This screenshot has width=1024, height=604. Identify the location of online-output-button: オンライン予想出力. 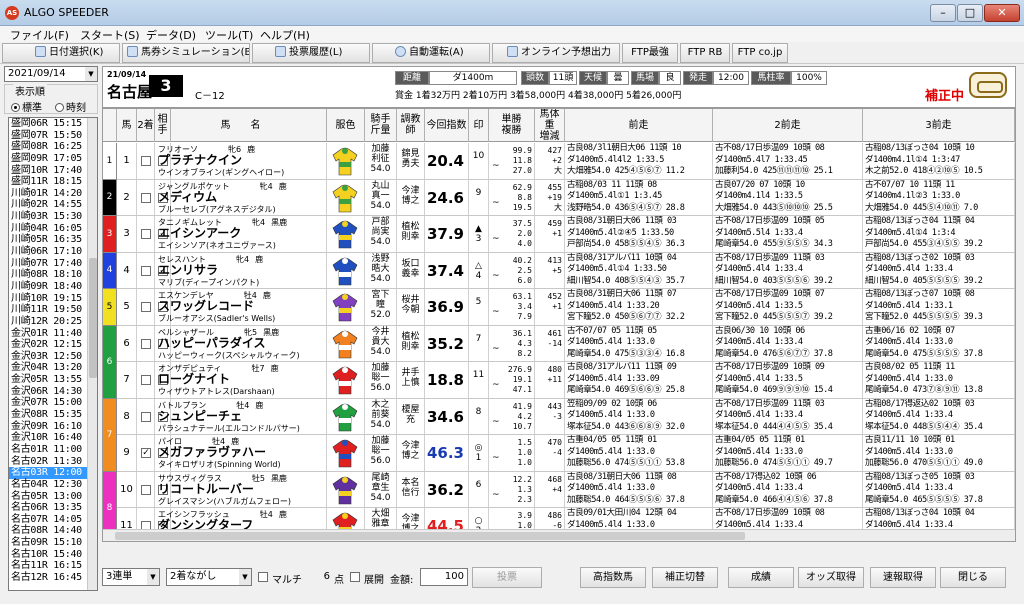
(556, 53).